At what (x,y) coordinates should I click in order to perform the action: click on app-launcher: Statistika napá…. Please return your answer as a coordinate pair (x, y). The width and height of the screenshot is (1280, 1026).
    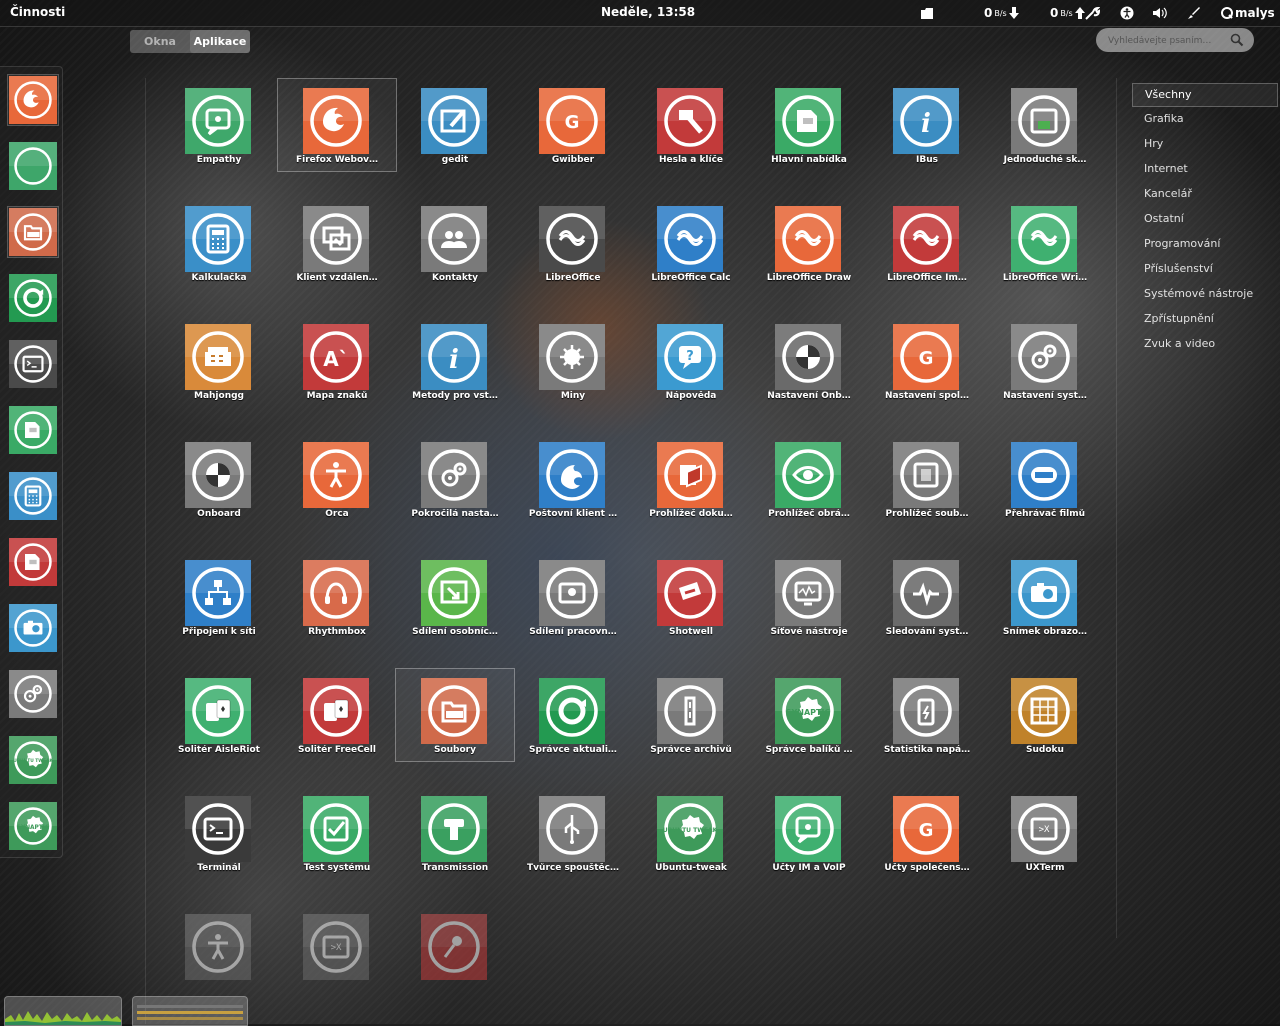
    Looking at the image, I should click on (927, 715).